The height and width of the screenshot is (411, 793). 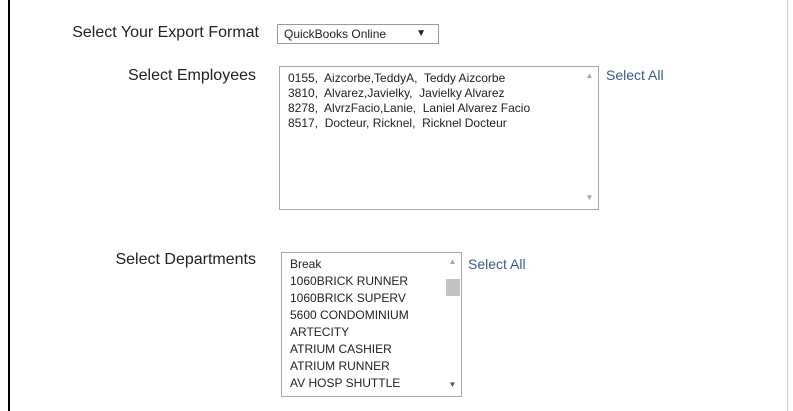 What do you see at coordinates (349, 383) in the screenshot?
I see `department-option: AV HOSP SHUTTLE` at bounding box center [349, 383].